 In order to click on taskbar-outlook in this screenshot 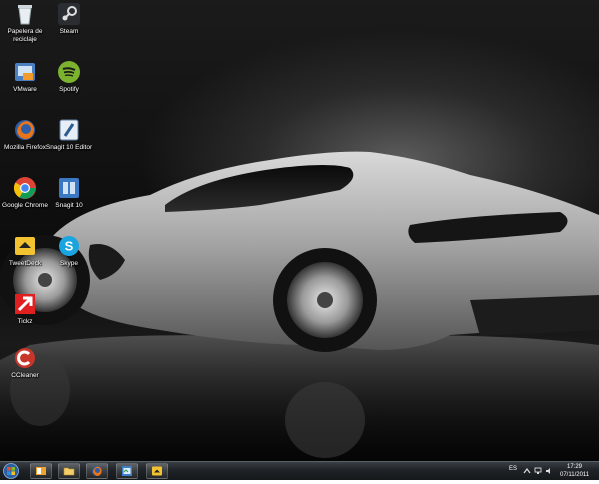, I will do `click(41, 471)`.